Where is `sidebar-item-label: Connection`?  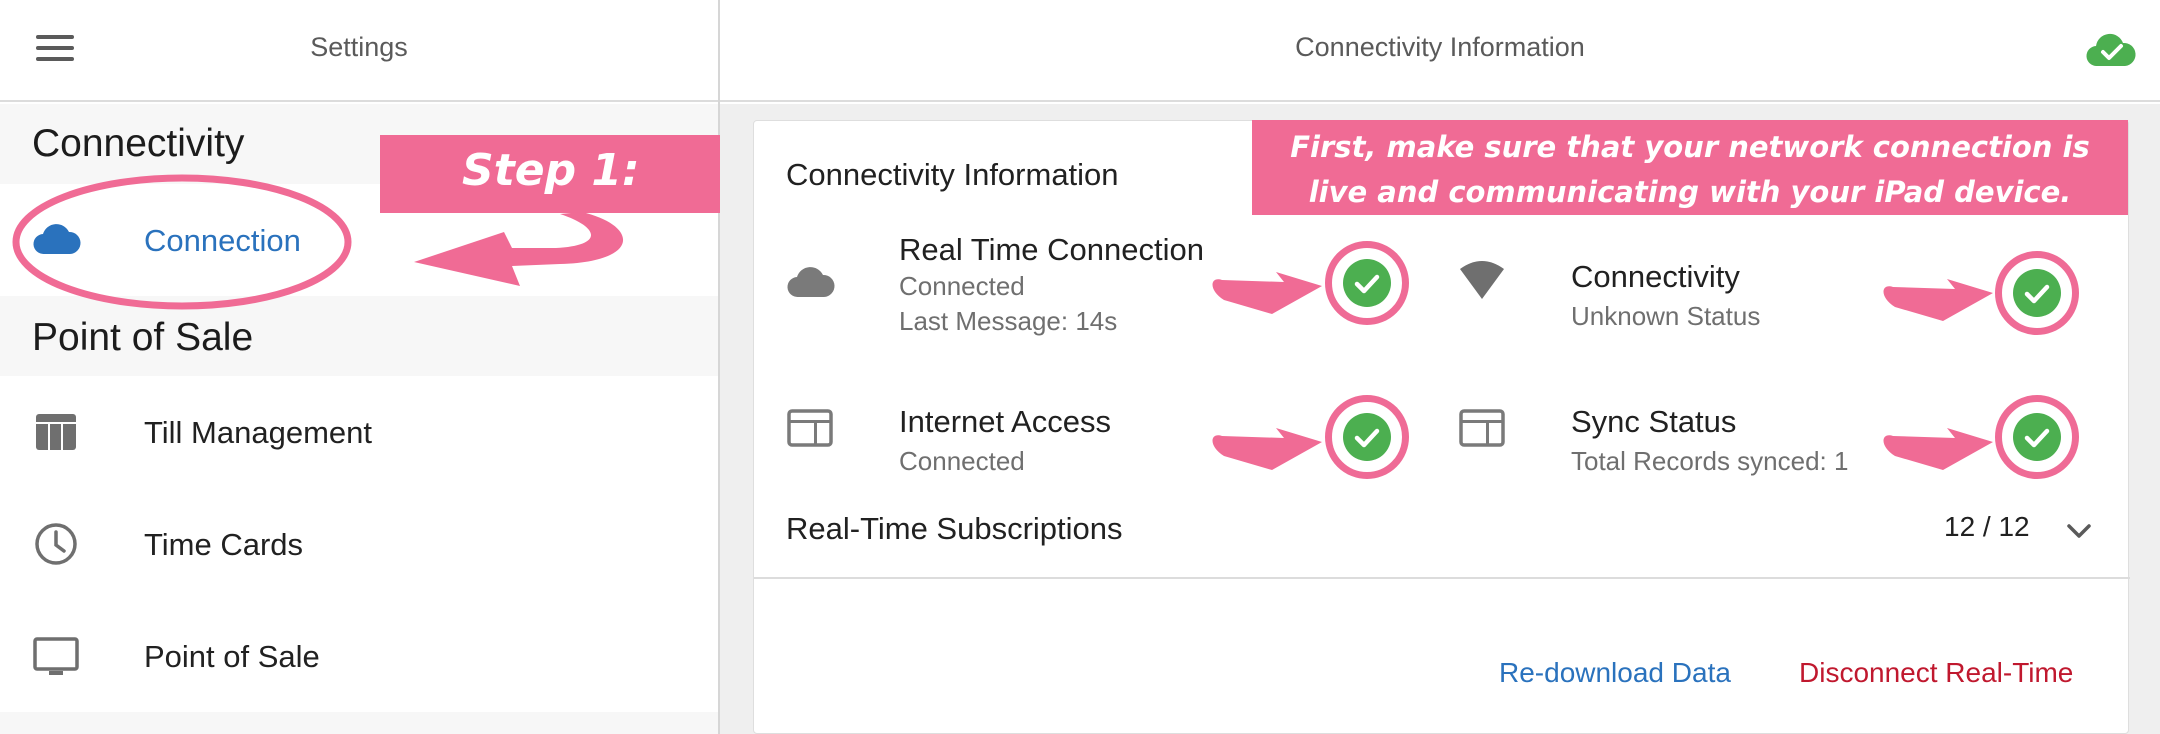 sidebar-item-label: Connection is located at coordinates (222, 240).